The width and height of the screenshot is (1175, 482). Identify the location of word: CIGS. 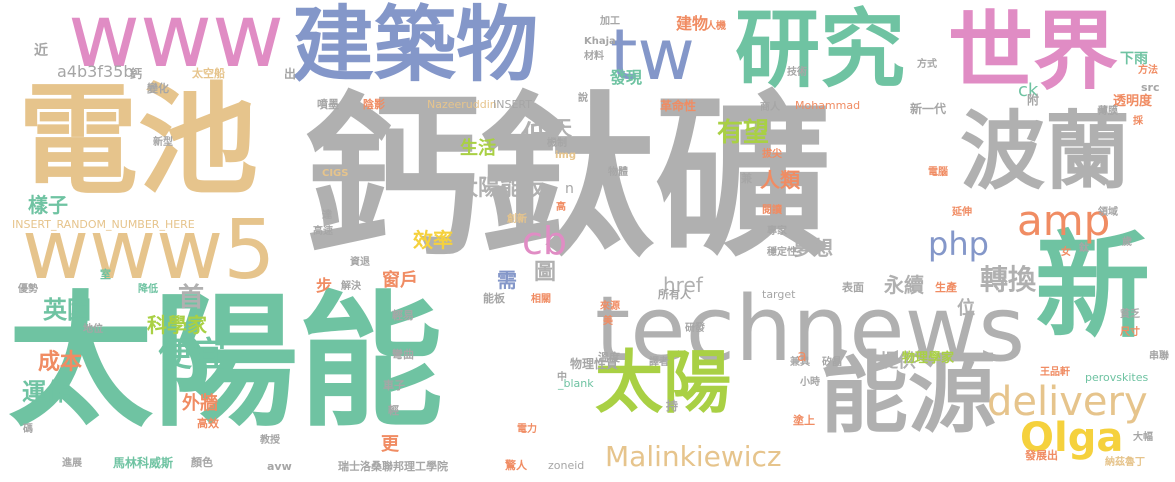
(335, 173).